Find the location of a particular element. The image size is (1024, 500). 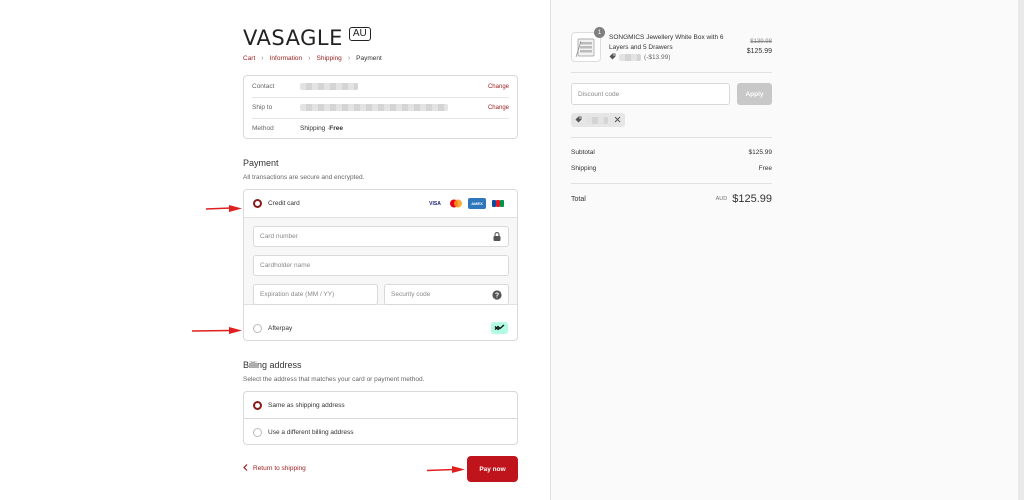

apply-discount-button: Apply is located at coordinates (754, 94).